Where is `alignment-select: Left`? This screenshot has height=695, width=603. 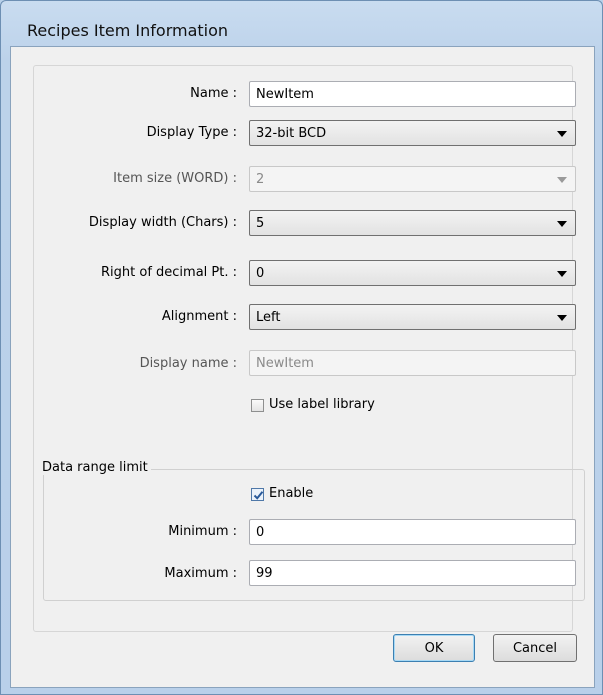 alignment-select: Left is located at coordinates (412, 317).